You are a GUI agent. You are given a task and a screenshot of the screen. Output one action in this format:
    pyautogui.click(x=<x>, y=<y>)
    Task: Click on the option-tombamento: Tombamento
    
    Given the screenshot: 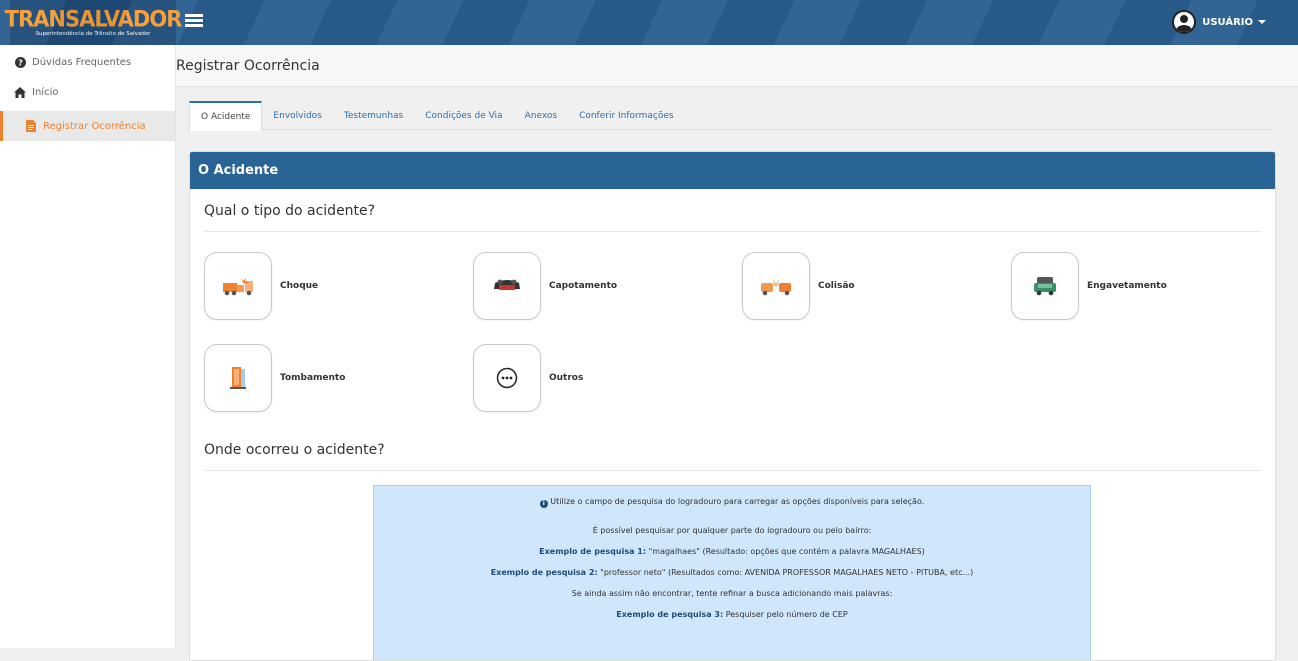 What is the action you would take?
    pyautogui.click(x=274, y=378)
    